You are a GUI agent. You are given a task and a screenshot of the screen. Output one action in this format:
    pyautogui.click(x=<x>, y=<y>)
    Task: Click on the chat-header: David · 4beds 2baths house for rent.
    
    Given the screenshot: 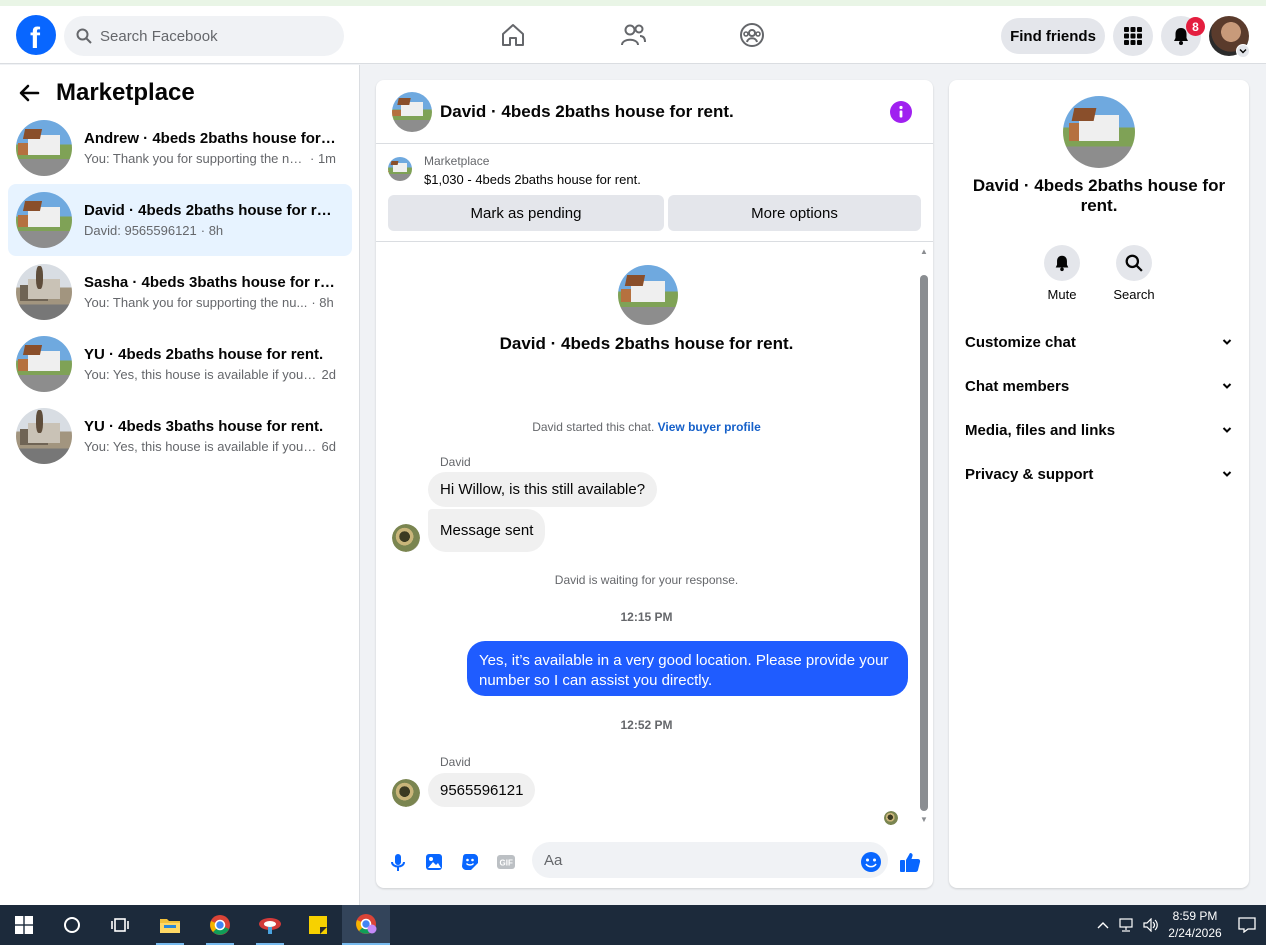 What is the action you would take?
    pyautogui.click(x=654, y=112)
    